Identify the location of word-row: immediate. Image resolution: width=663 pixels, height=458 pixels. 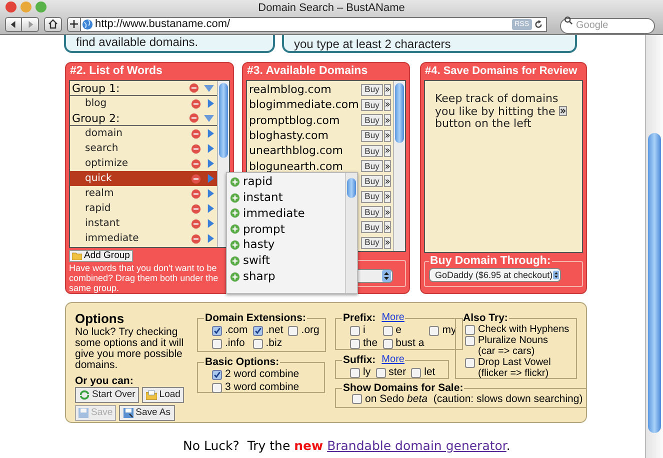
(143, 238).